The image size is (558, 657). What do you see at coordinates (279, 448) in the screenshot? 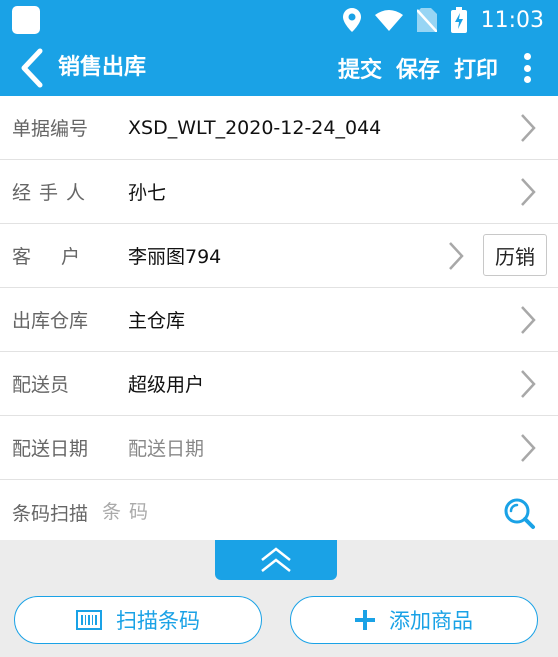
I see `row-delivery-date: 配送日期 配送日期` at bounding box center [279, 448].